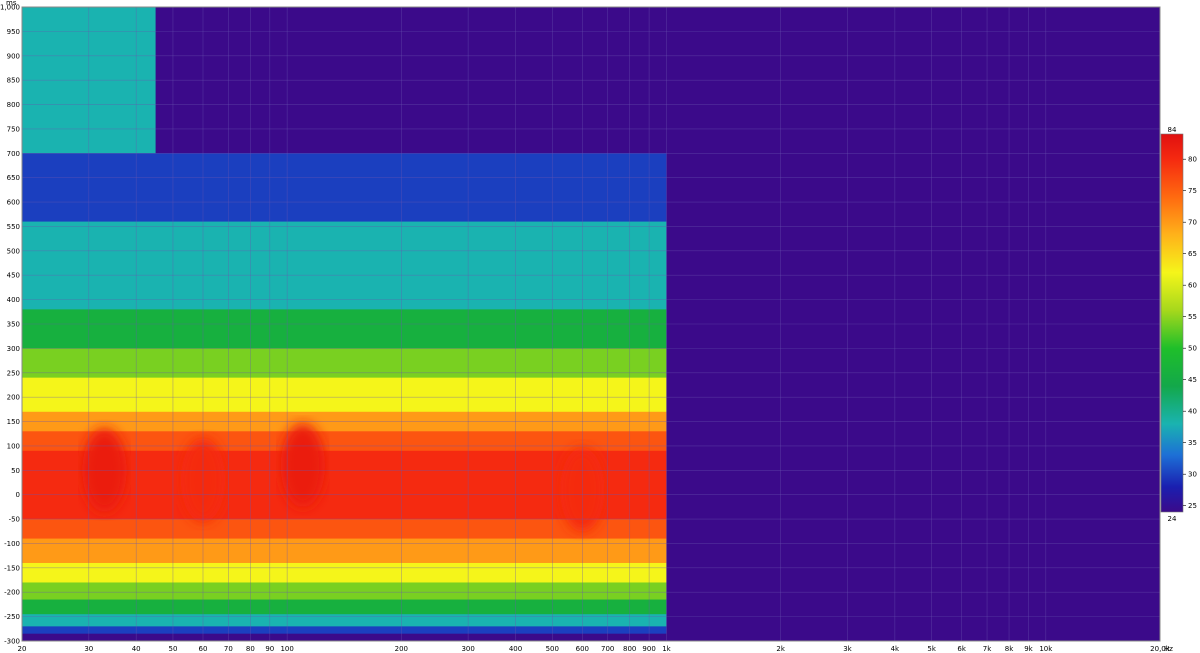 The width and height of the screenshot is (1200, 653). Describe the element at coordinates (203, 649) in the screenshot. I see `x-tick-label: 60` at that location.